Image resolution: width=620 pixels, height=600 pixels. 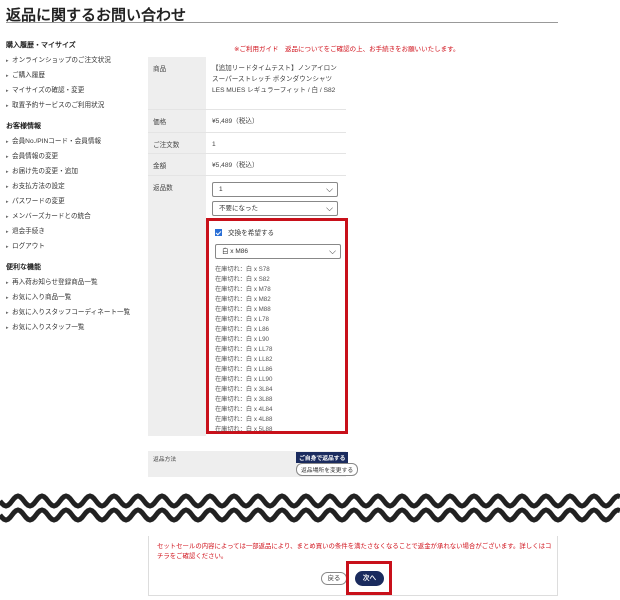 I want to click on guide-notice: ※ご利用ガイド 返品についてをご確認の上、お手続きをお願いいたします。, so click(x=347, y=49).